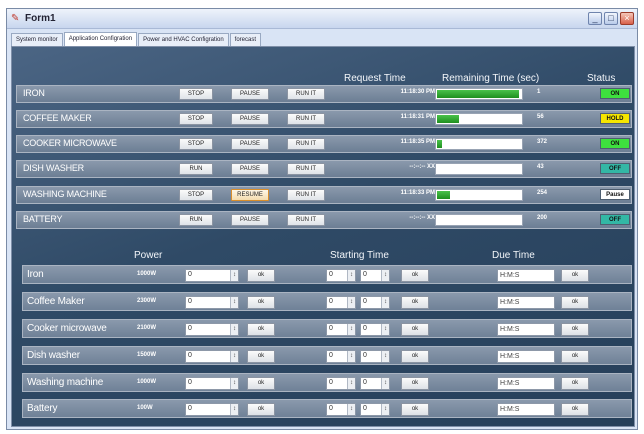 The height and width of the screenshot is (434, 644). What do you see at coordinates (542, 218) in the screenshot?
I see `remaining-seconds: 200` at bounding box center [542, 218].